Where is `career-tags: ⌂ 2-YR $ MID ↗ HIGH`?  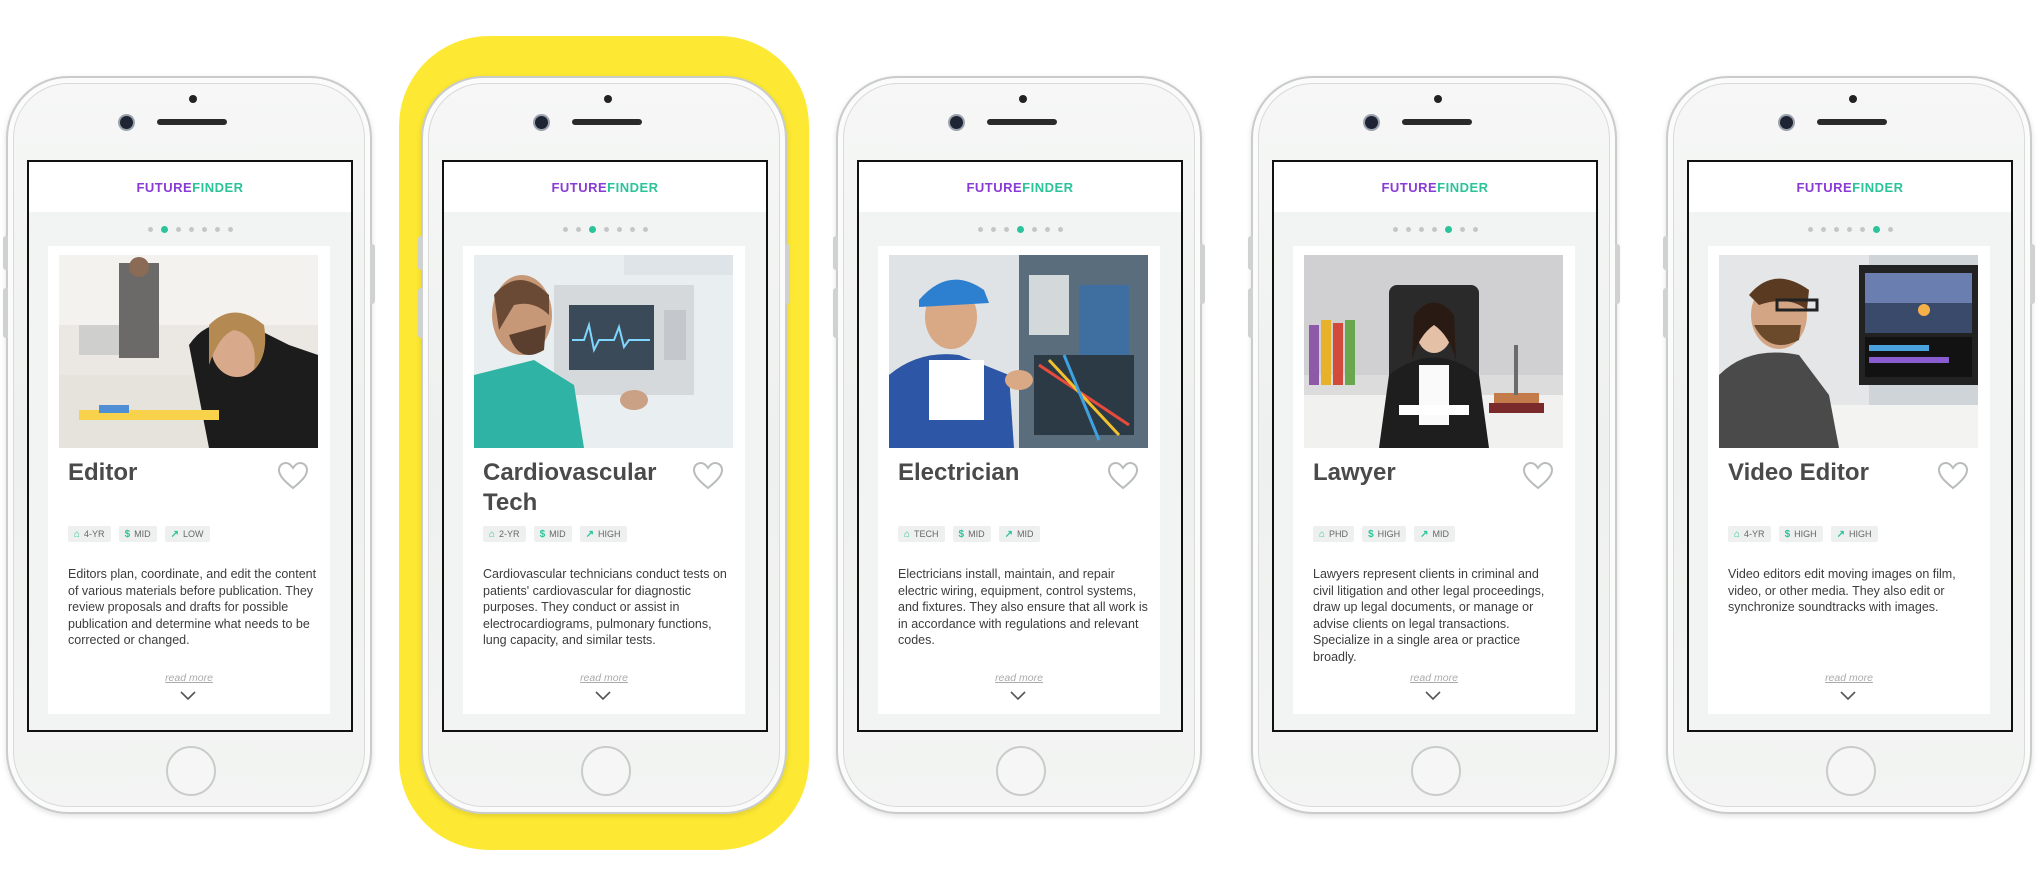
career-tags: ⌂ 2-YR $ MID ↗ HIGH is located at coordinates (555, 534).